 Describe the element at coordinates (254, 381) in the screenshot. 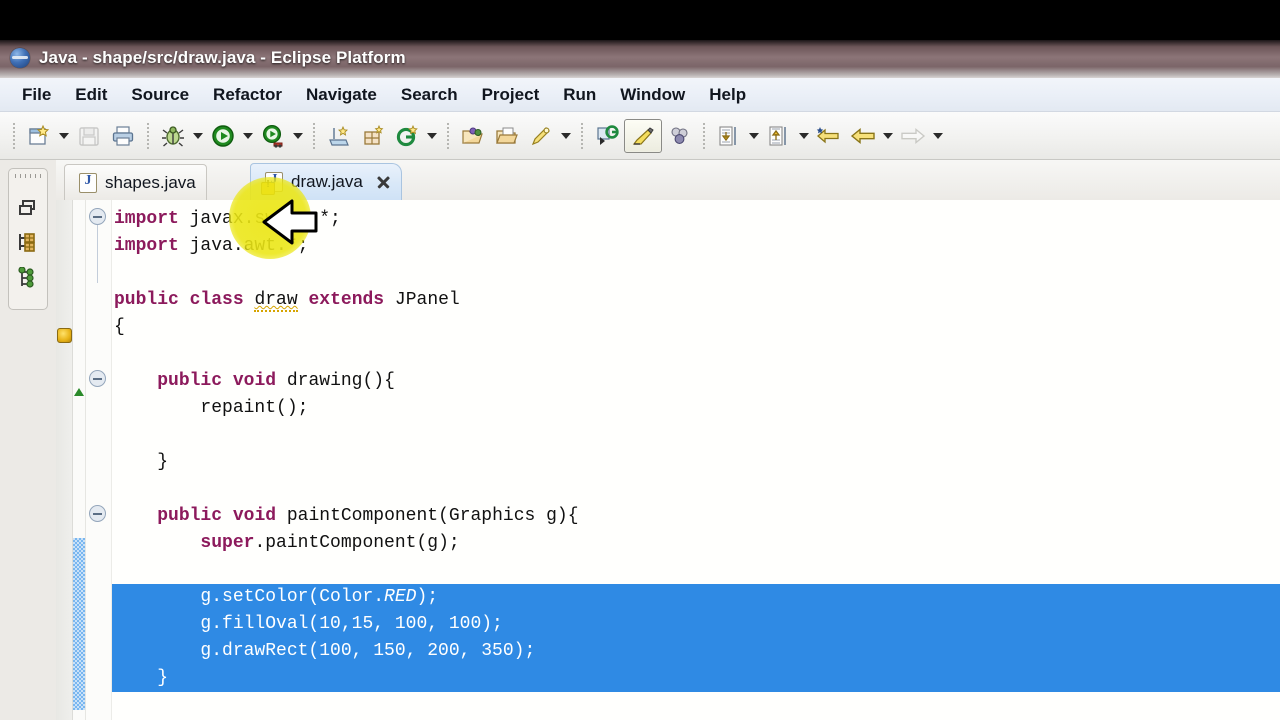

I see `code-line-text: public void drawing(){` at that location.